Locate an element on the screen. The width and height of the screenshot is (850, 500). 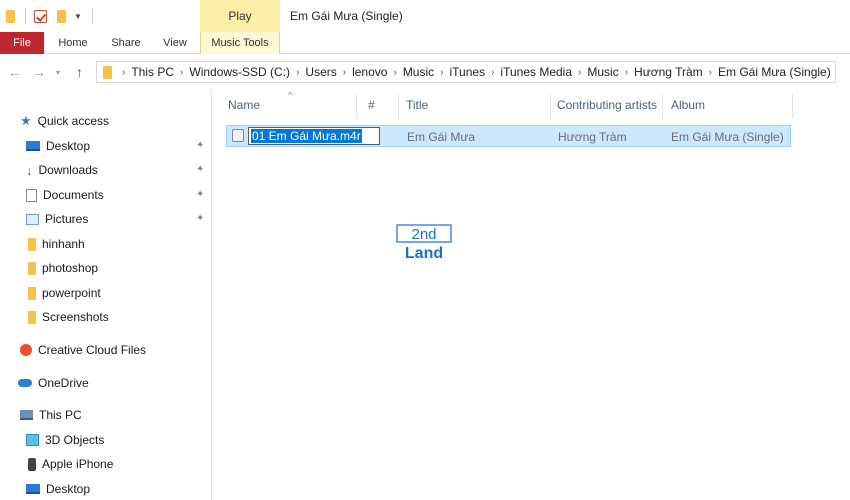
rename-input: 01 Em Gái Mưa.m4r is located at coordinates (314, 136).